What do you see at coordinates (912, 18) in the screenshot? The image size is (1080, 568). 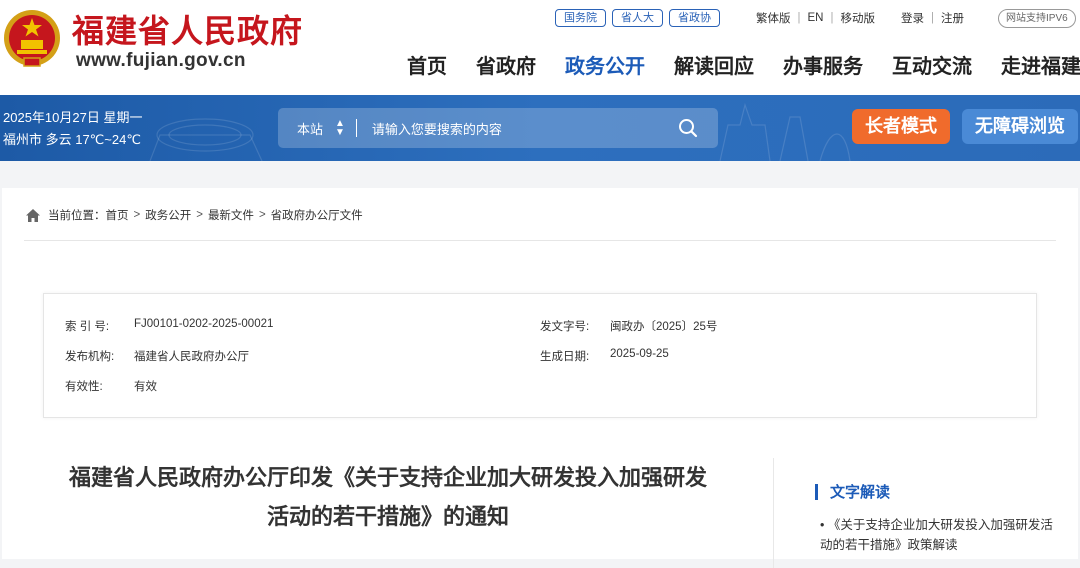 I see `login-link: 登录` at bounding box center [912, 18].